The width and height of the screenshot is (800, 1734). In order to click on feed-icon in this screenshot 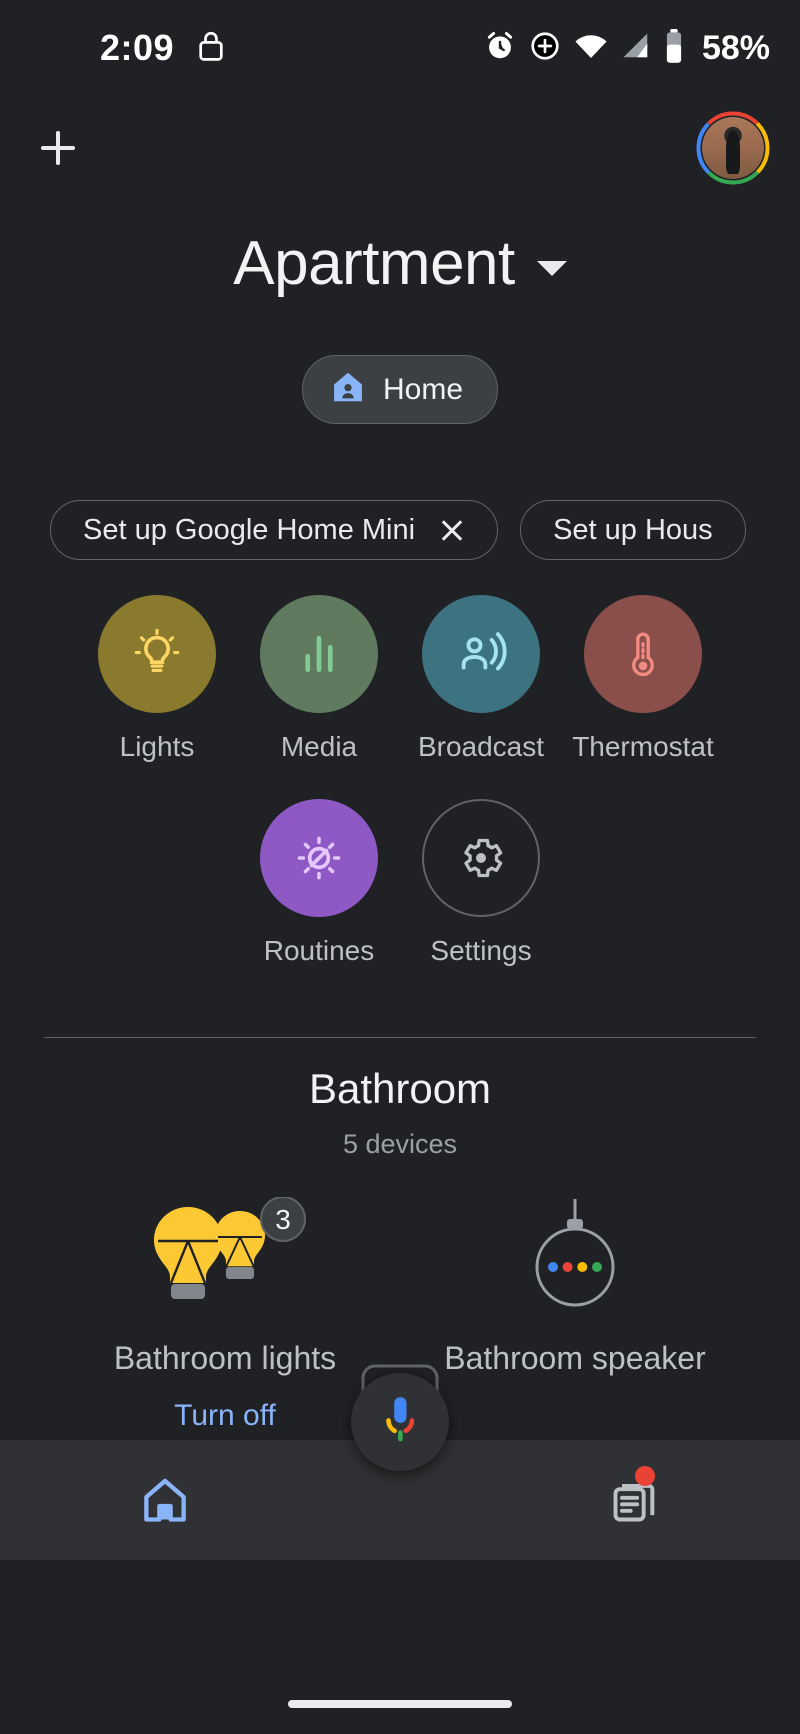, I will do `click(634, 1502)`.